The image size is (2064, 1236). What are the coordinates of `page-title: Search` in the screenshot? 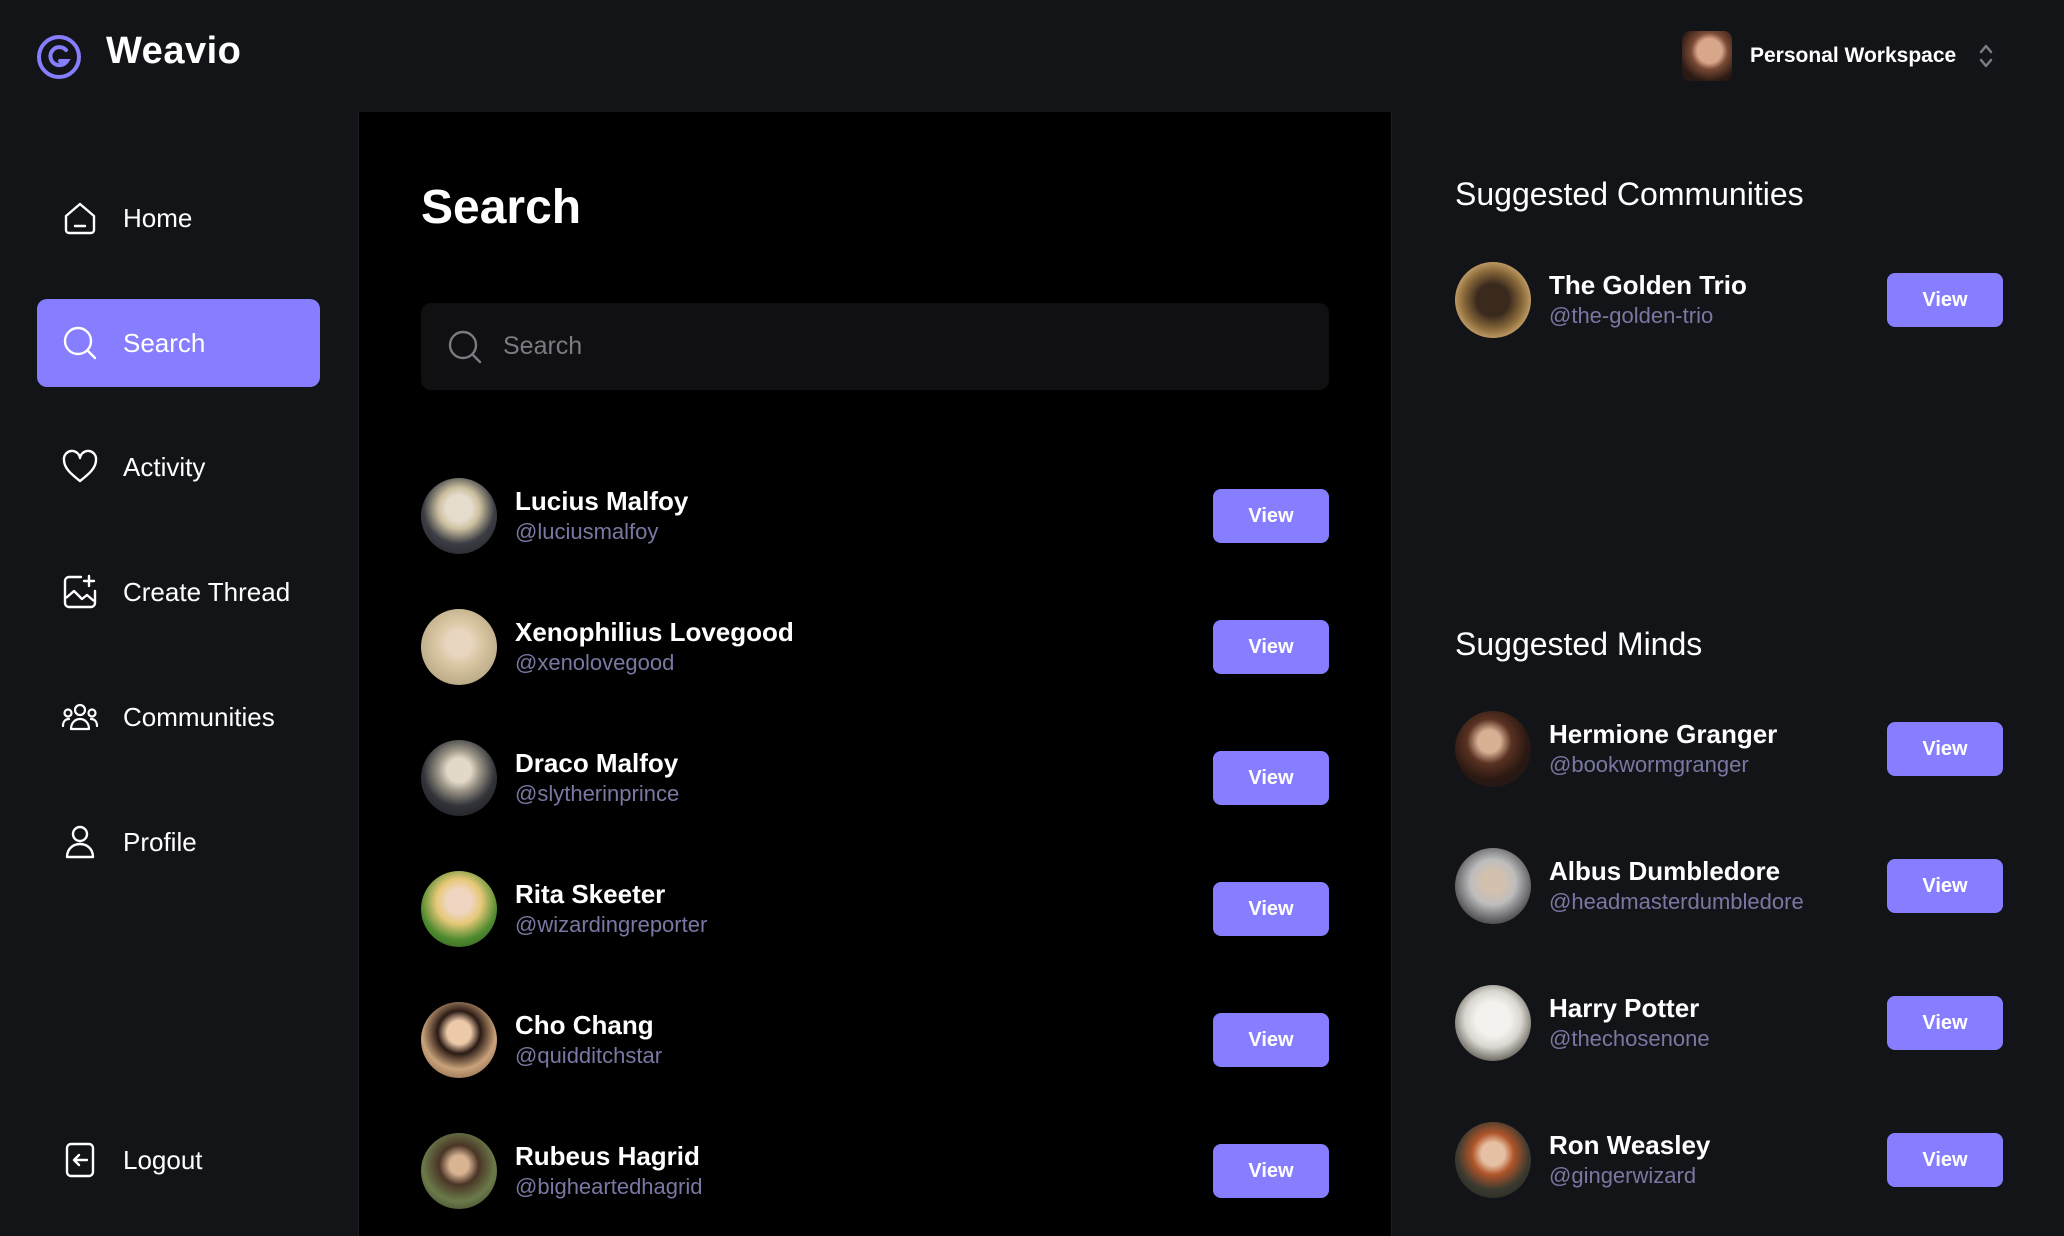 It's located at (501, 207).